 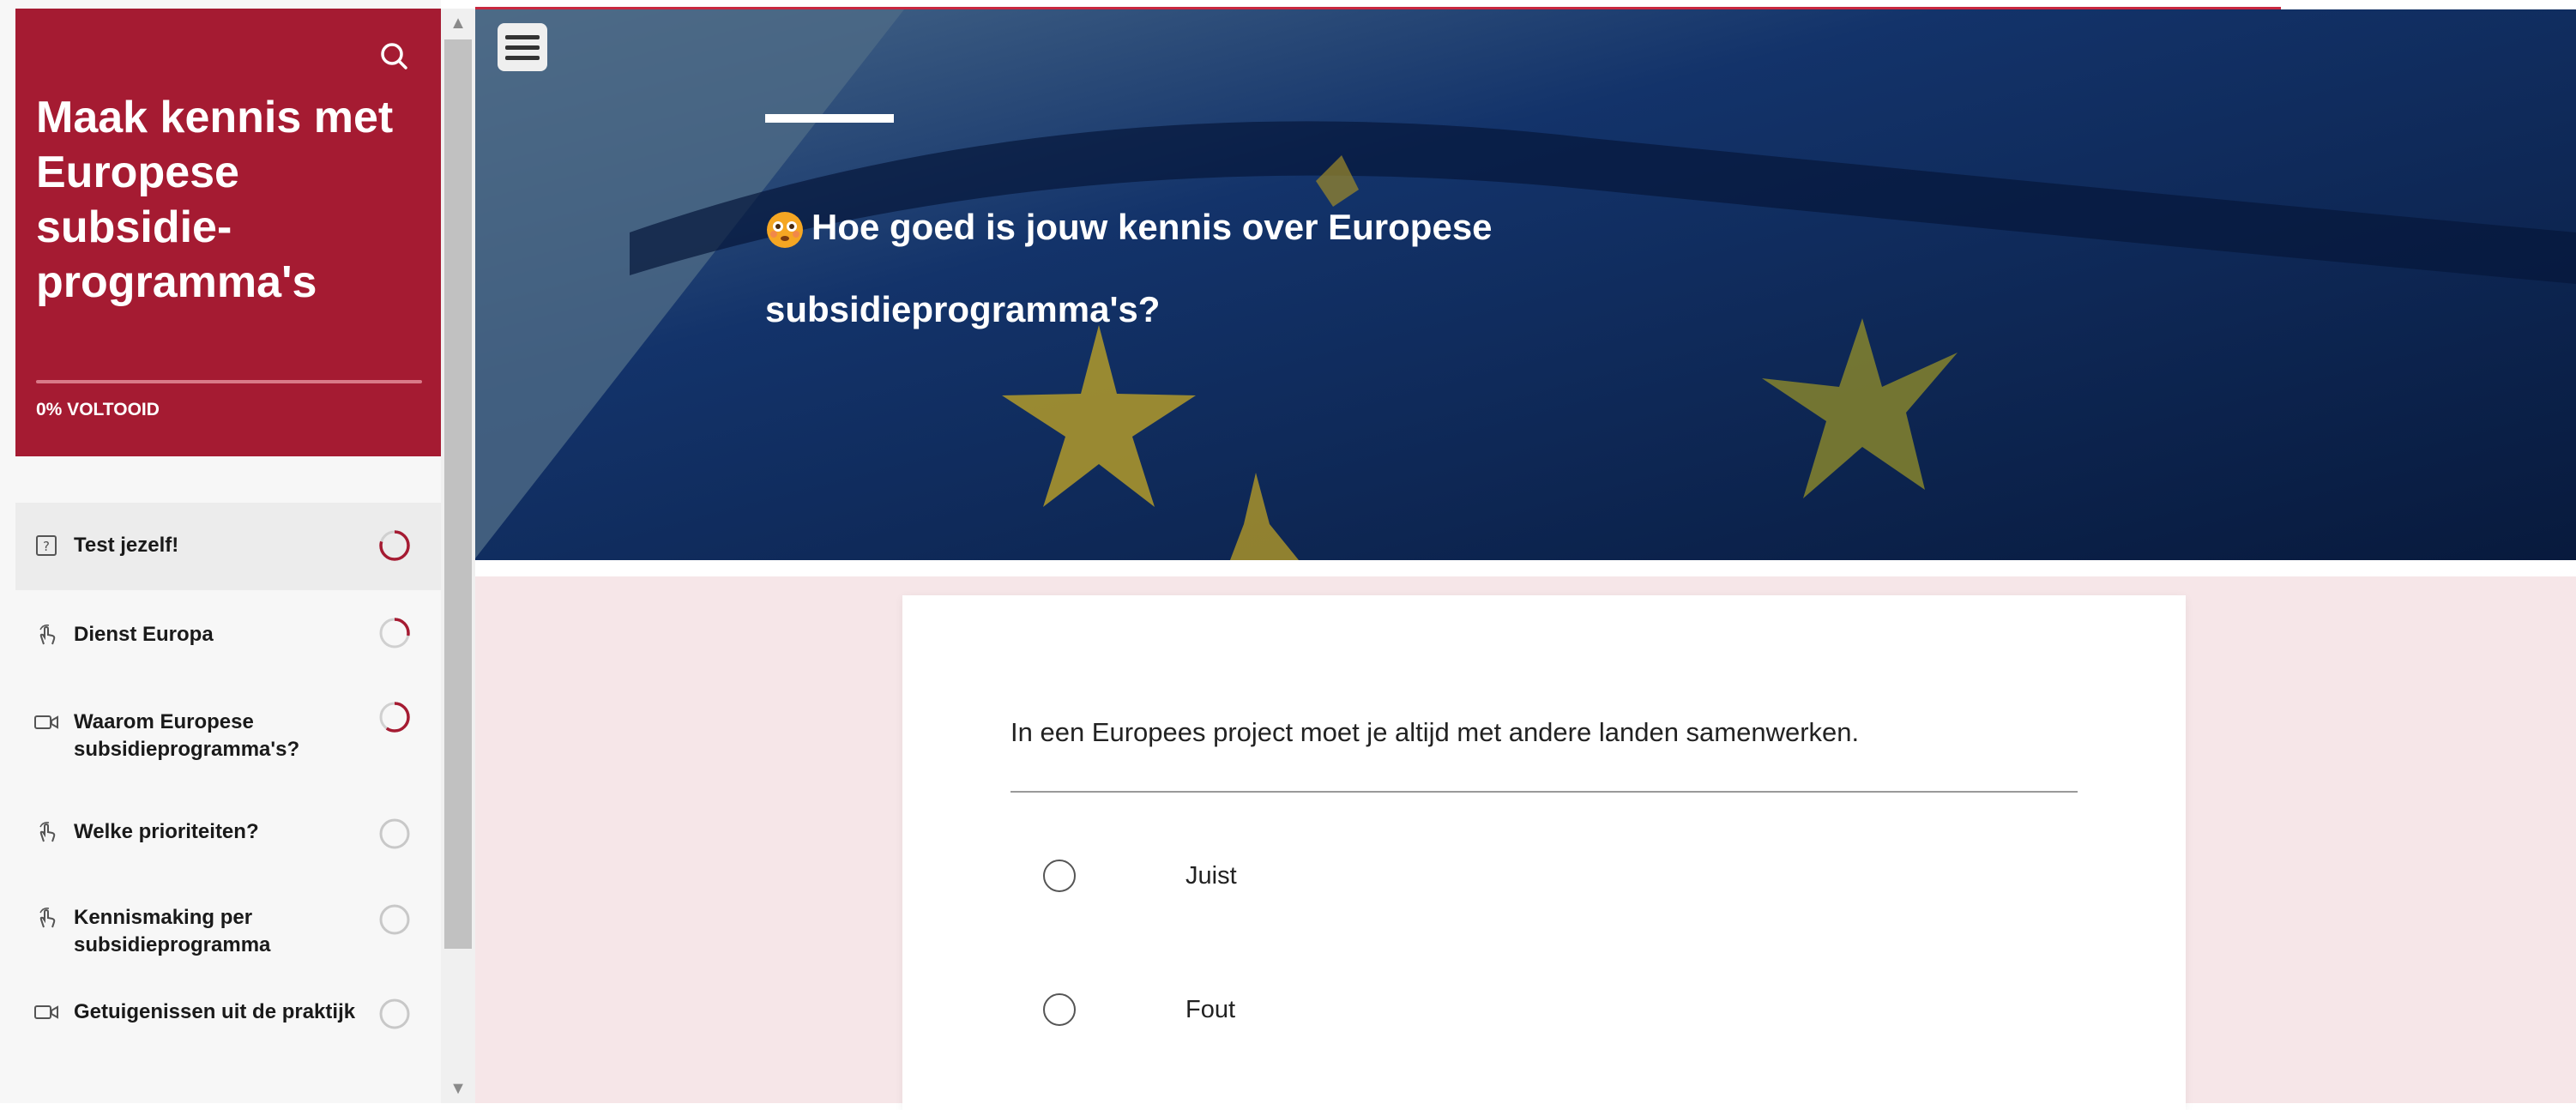 What do you see at coordinates (785, 229) in the screenshot?
I see `flushed-face-icon` at bounding box center [785, 229].